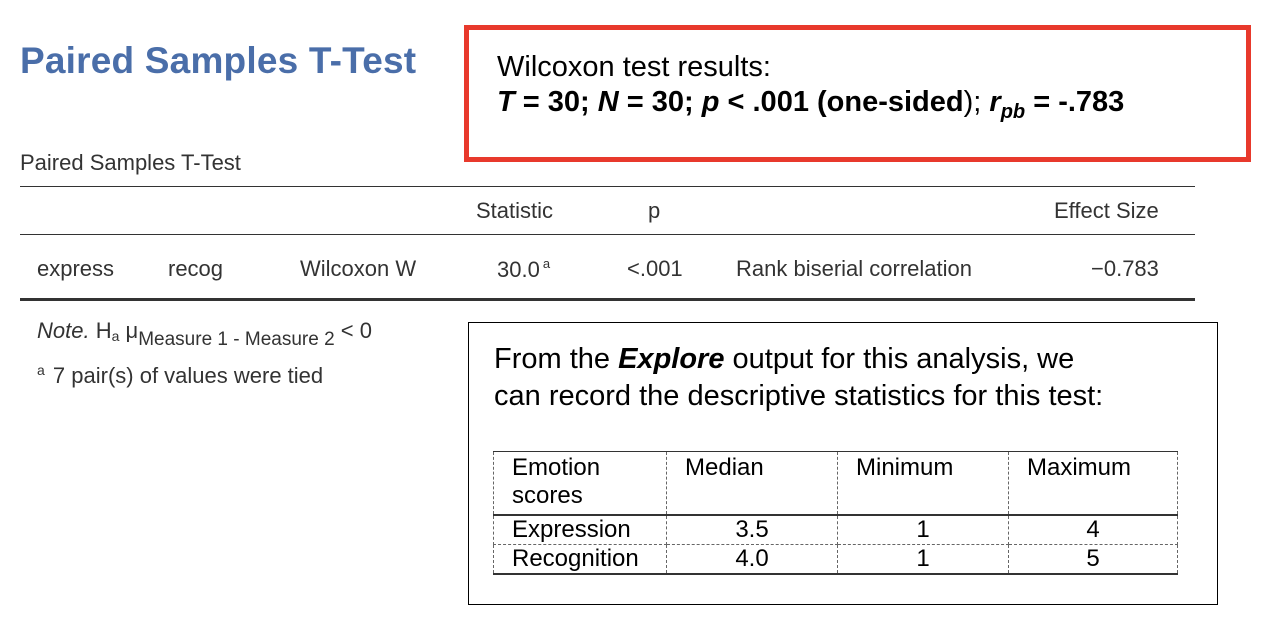  I want to click on desc-row-1-median: 3.5, so click(752, 530).